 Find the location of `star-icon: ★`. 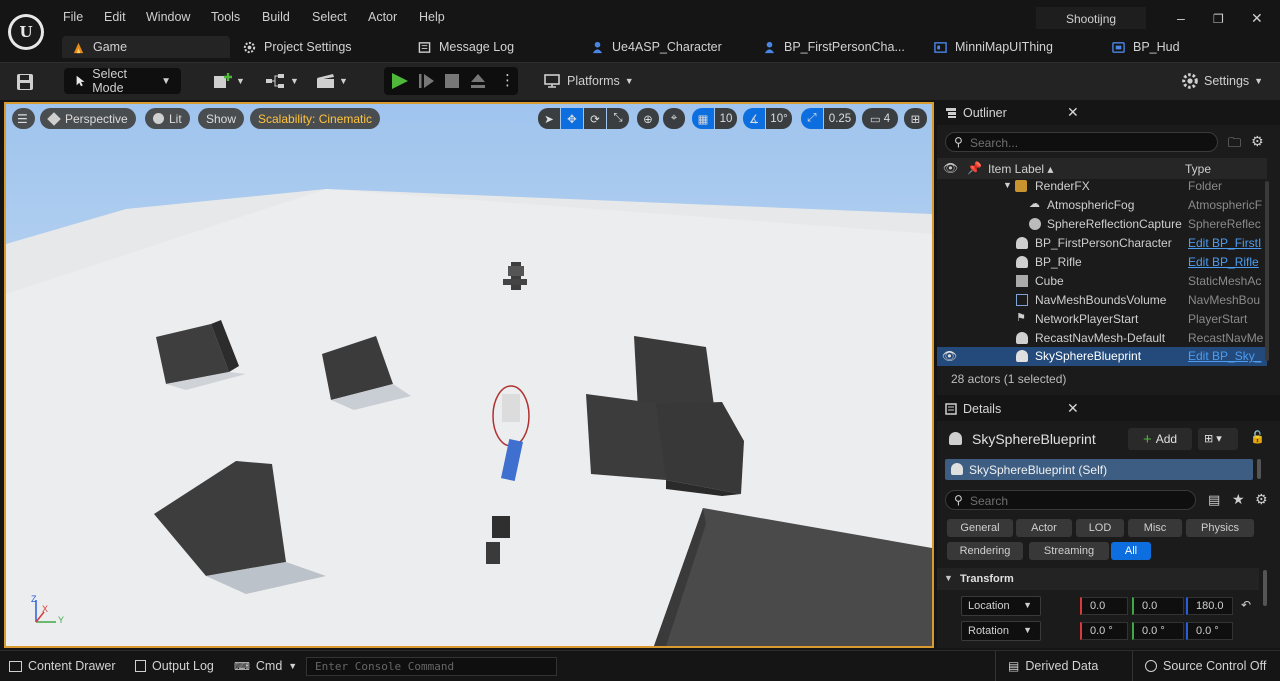

star-icon: ★ is located at coordinates (1238, 499).